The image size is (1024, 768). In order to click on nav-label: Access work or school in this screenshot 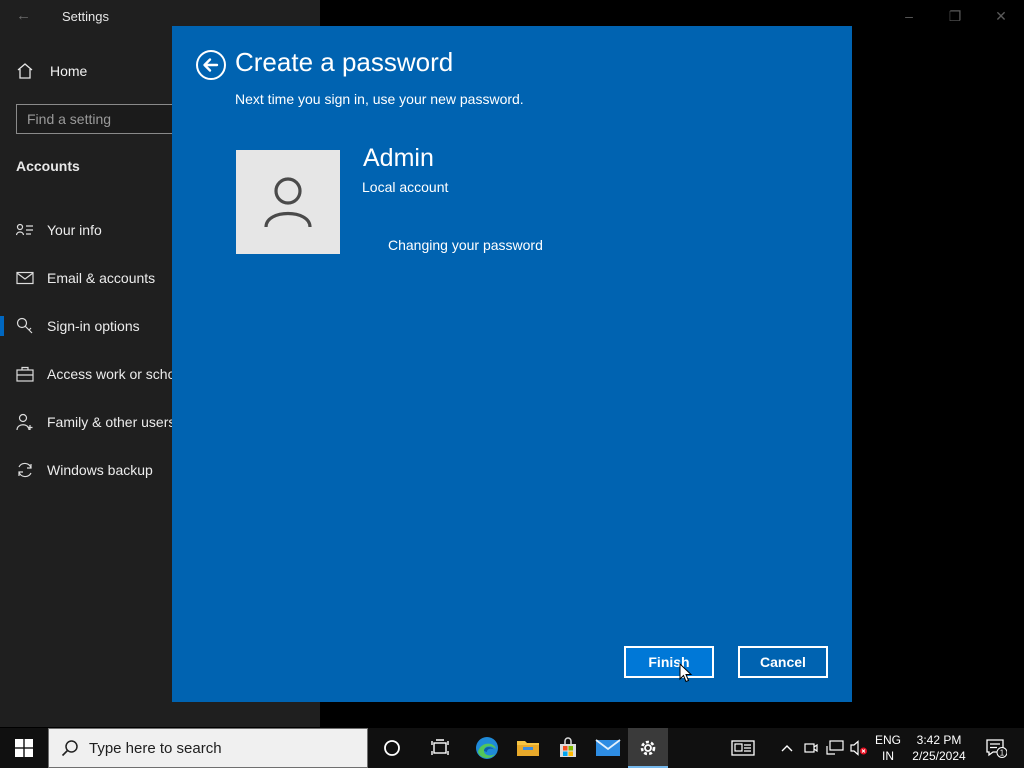, I will do `click(117, 374)`.